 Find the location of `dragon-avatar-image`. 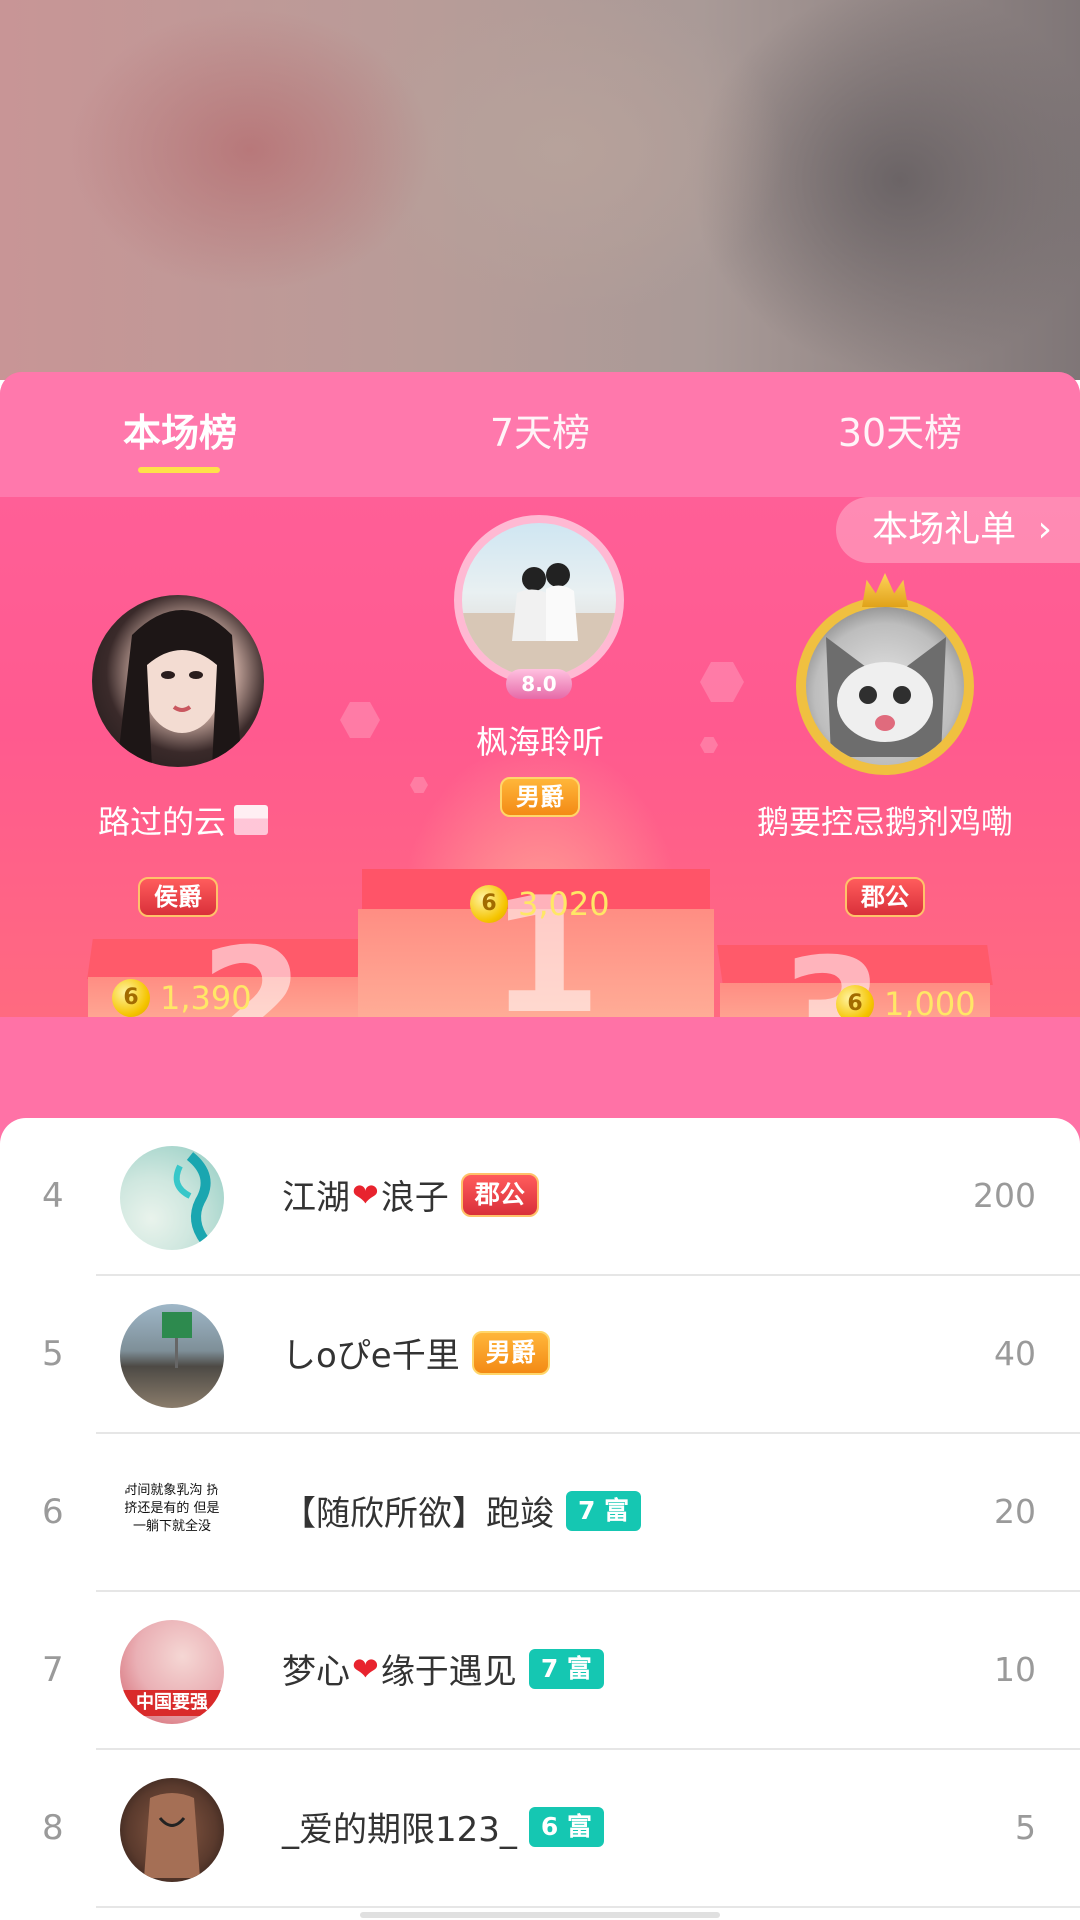

dragon-avatar-image is located at coordinates (192, 1198).